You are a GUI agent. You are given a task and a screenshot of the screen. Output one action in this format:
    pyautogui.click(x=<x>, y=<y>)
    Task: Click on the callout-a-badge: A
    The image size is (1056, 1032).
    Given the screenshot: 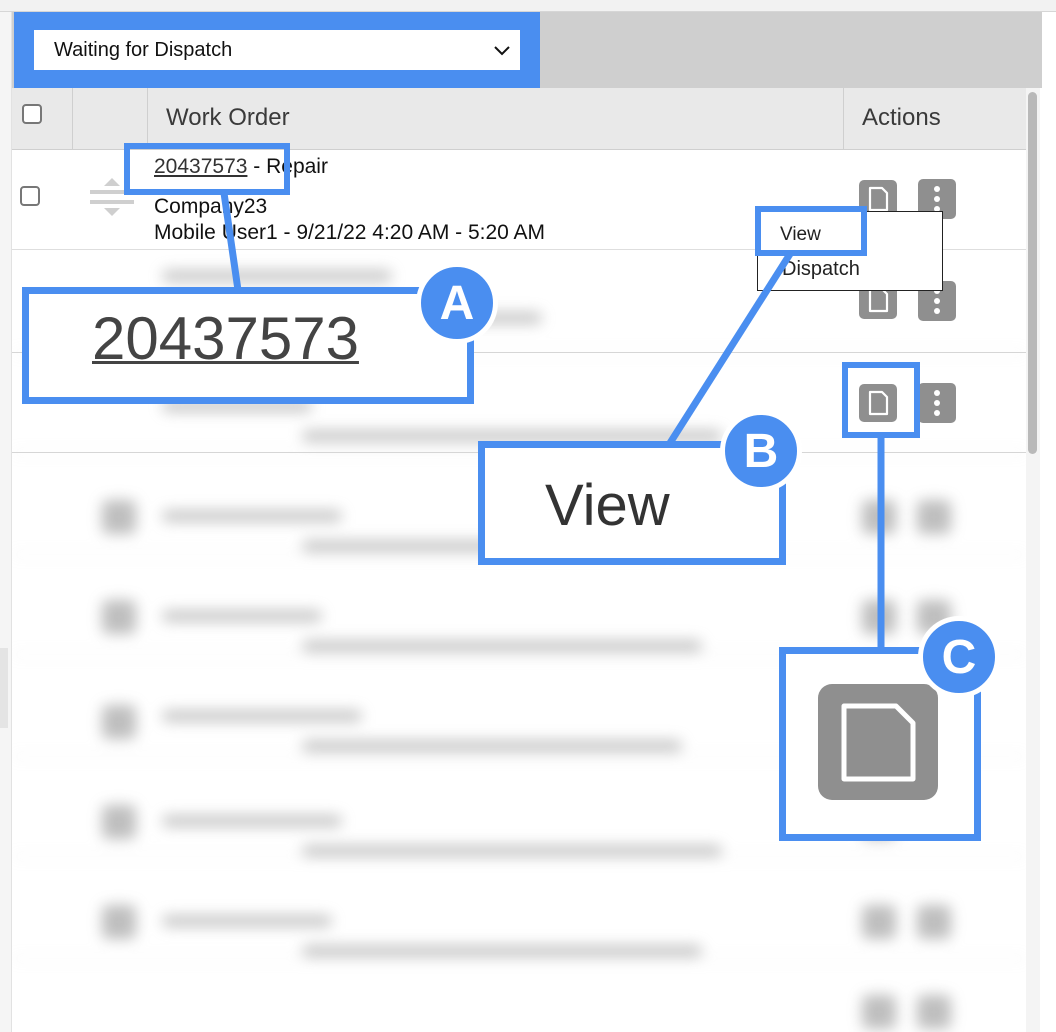 What is the action you would take?
    pyautogui.click(x=457, y=303)
    